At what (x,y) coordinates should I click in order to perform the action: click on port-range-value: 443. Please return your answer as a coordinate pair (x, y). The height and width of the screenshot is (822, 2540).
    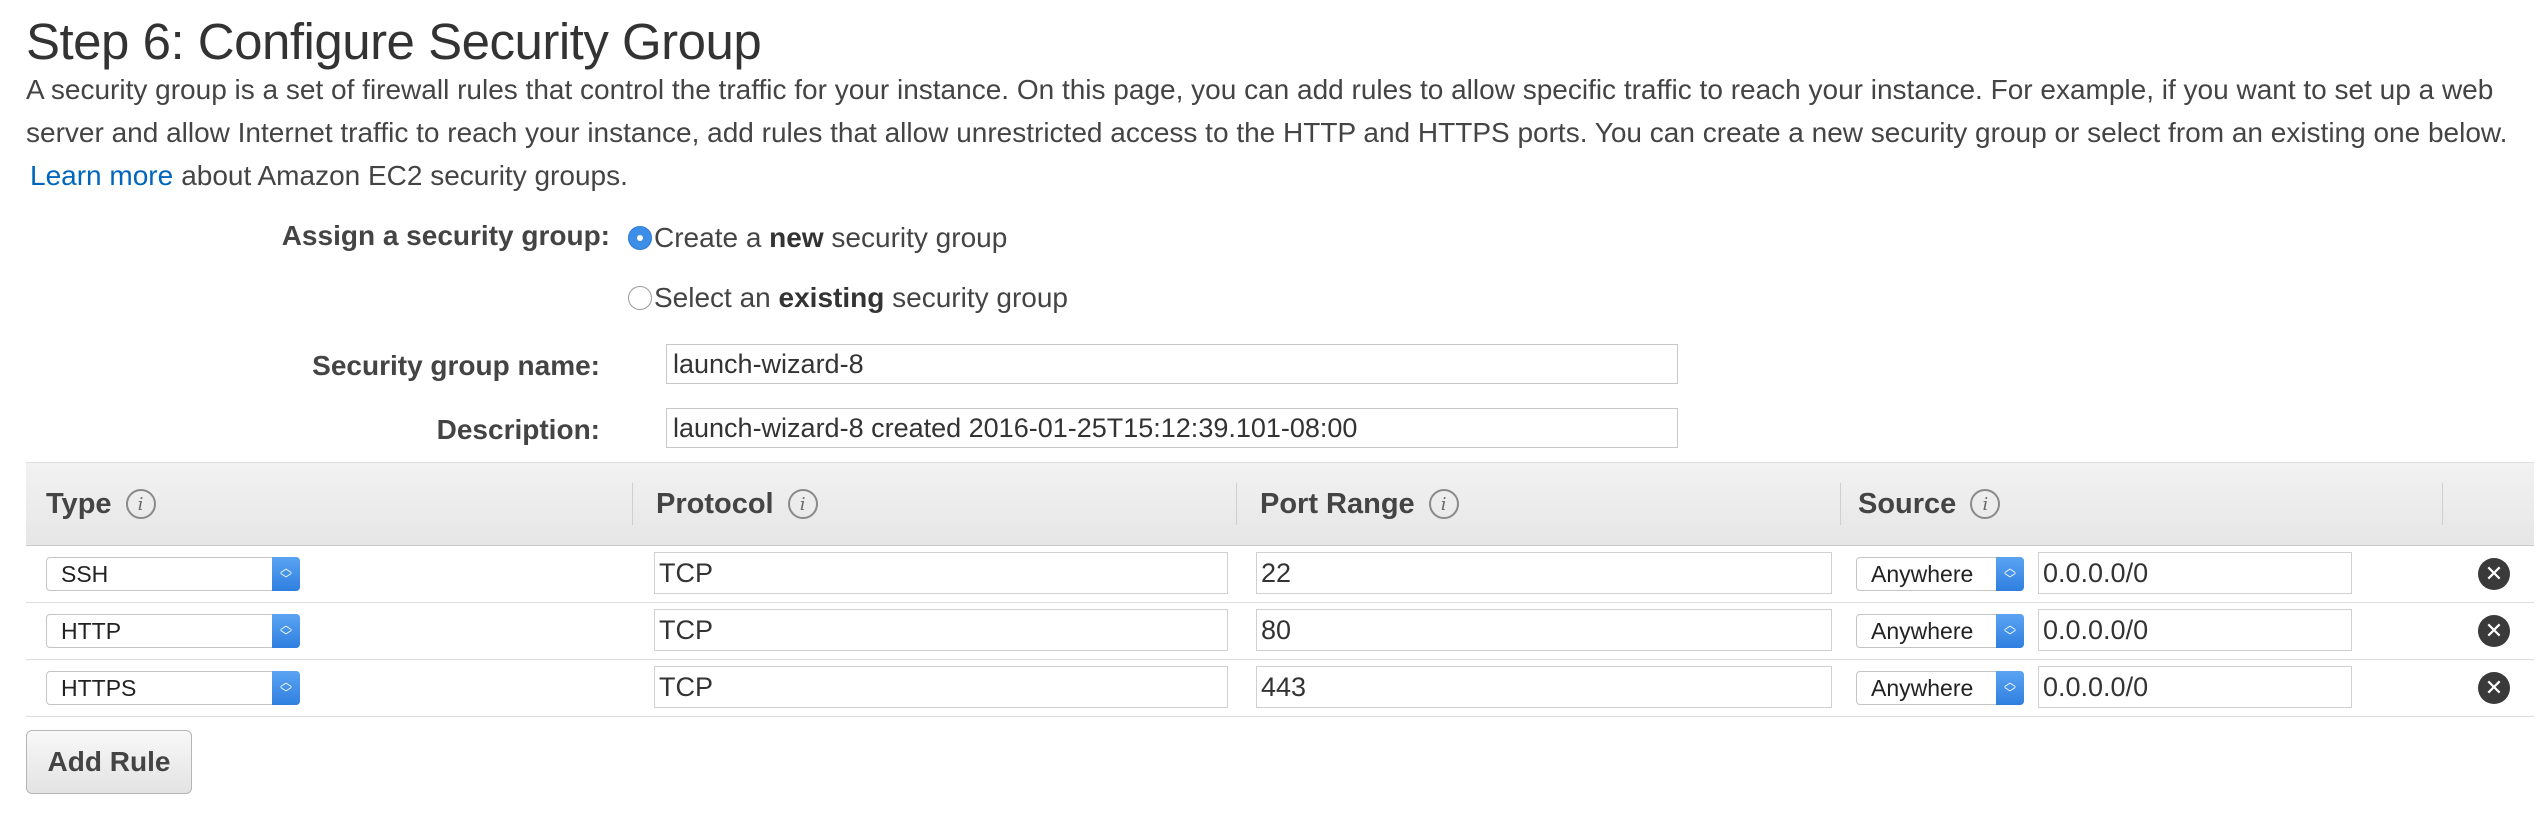
    Looking at the image, I should click on (1284, 686).